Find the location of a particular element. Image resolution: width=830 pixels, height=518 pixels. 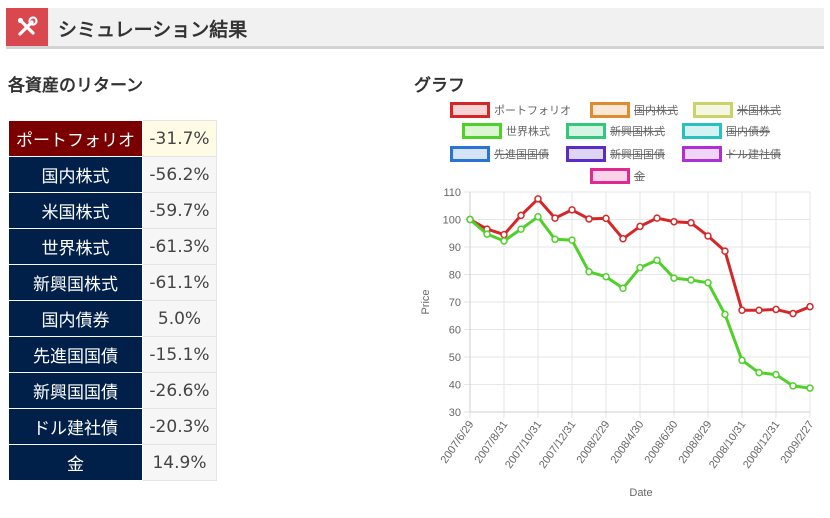

returns-row: ポートフォリオ -31.7% is located at coordinates (112, 138).